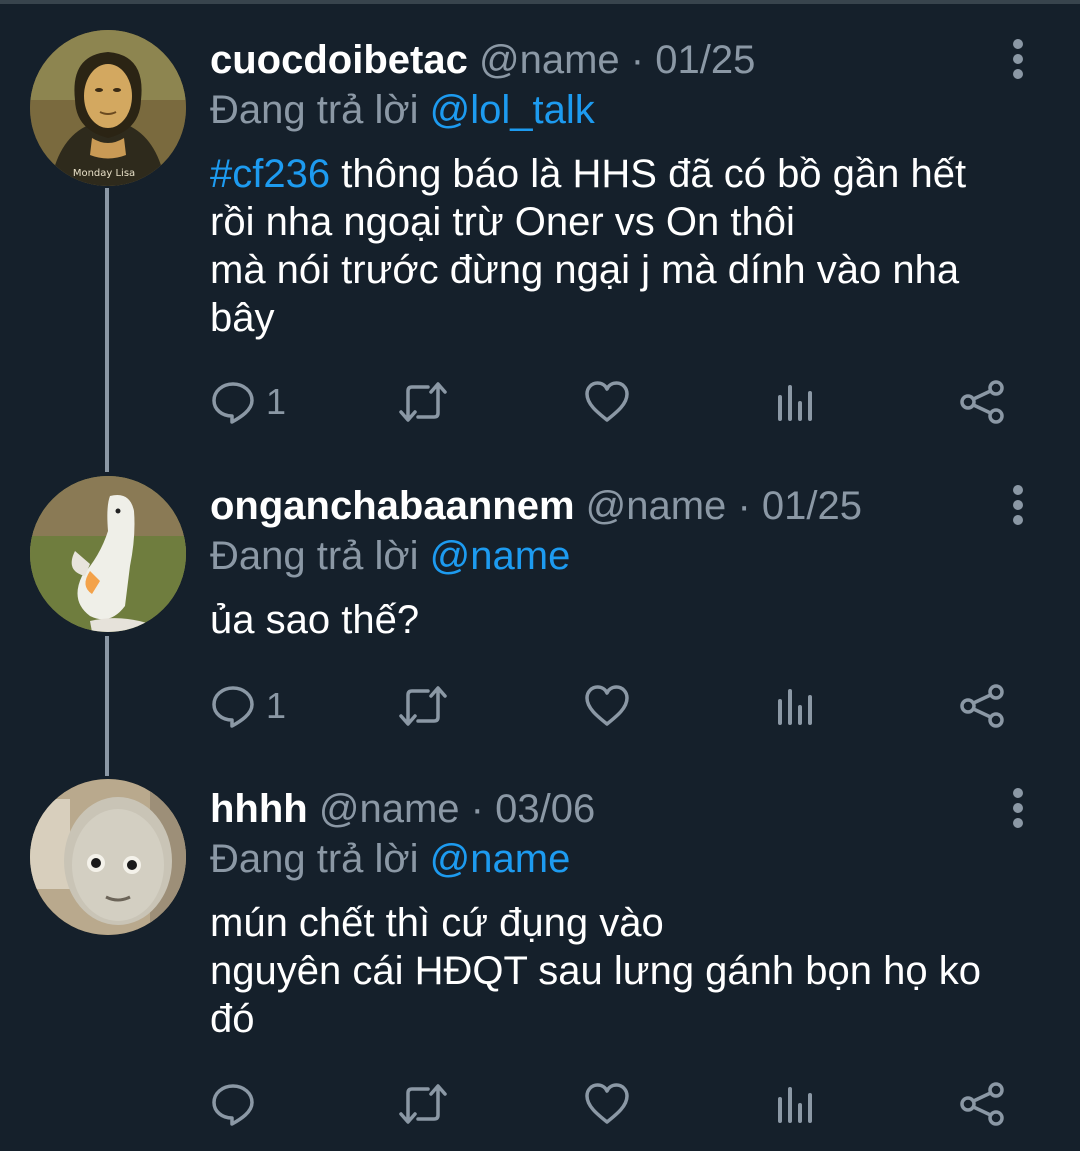  What do you see at coordinates (512, 110) in the screenshot?
I see `replying-to-mention: @lol_talk` at bounding box center [512, 110].